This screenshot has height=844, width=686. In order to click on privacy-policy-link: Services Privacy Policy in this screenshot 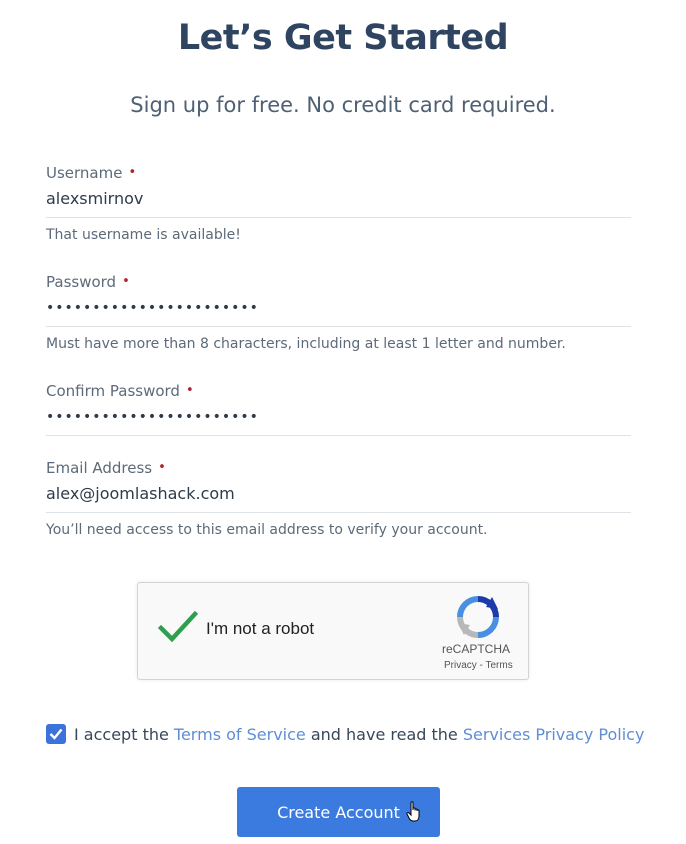, I will do `click(554, 734)`.